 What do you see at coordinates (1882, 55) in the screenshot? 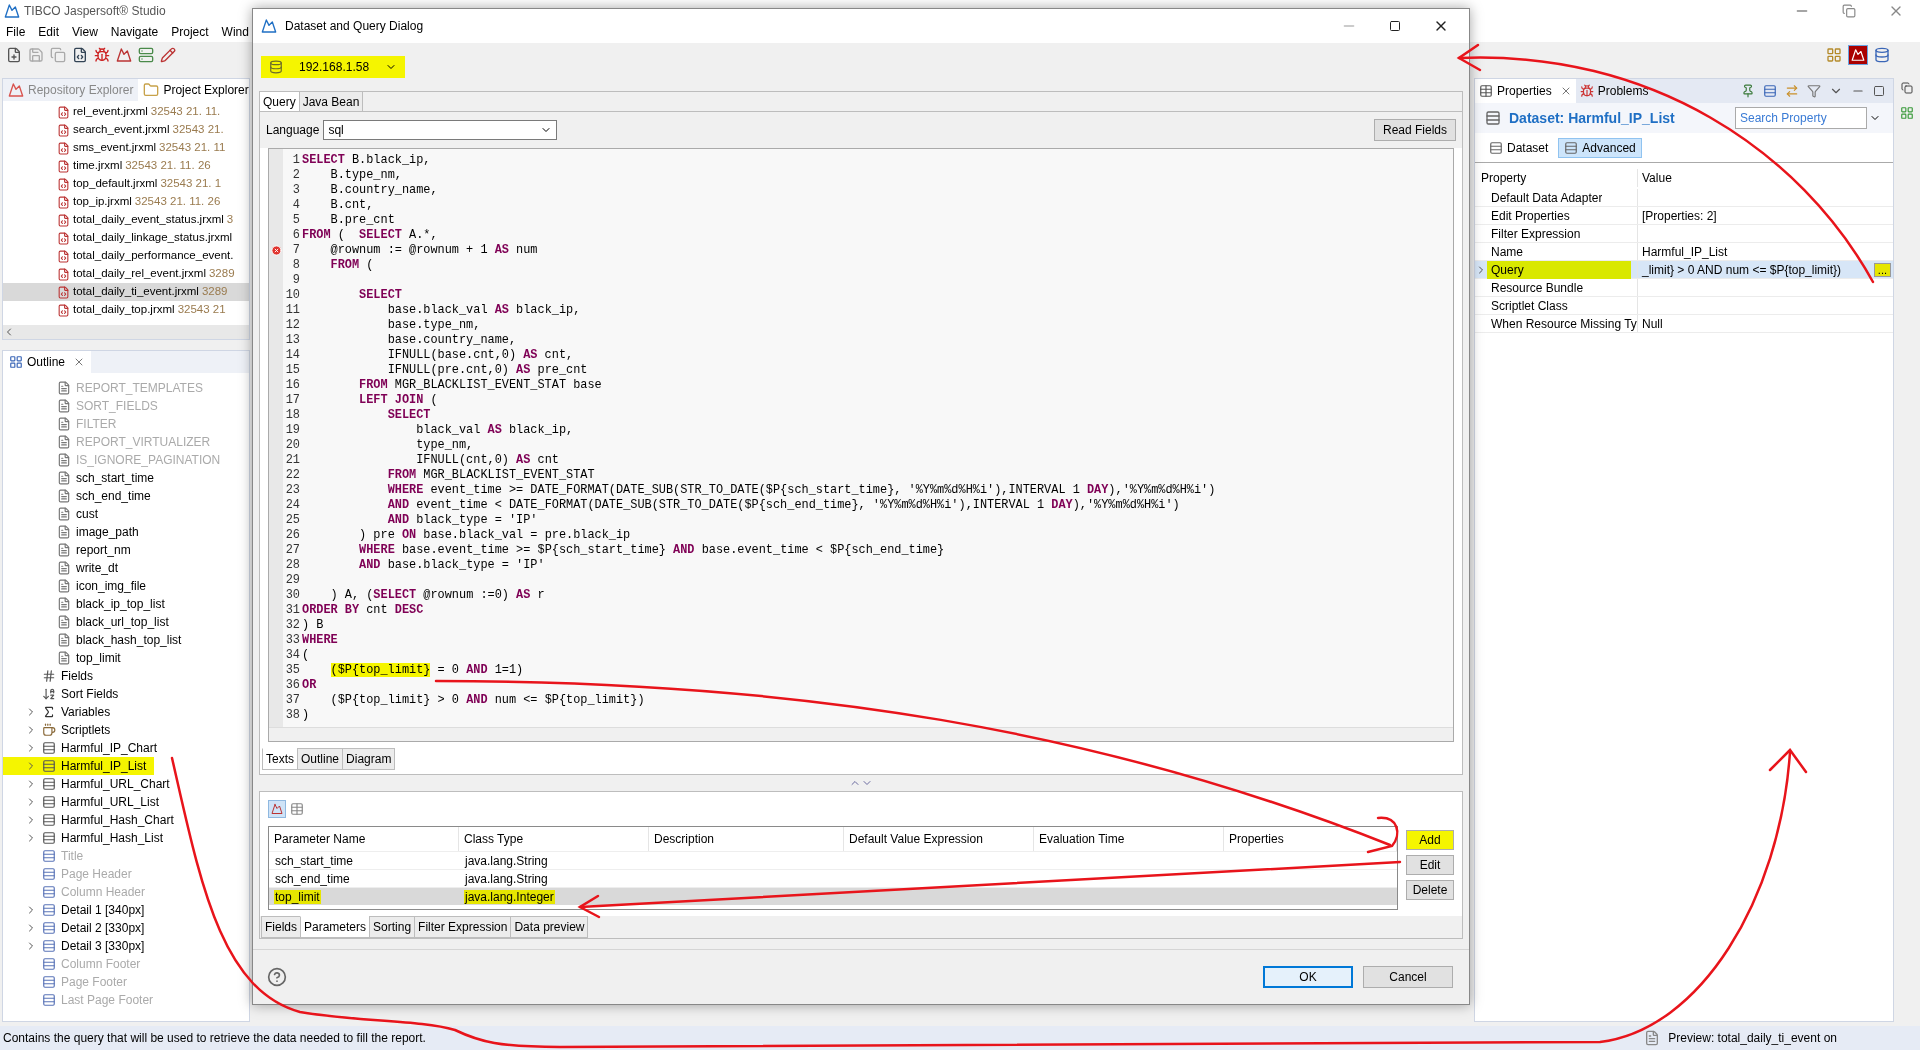
I see `database-icon` at bounding box center [1882, 55].